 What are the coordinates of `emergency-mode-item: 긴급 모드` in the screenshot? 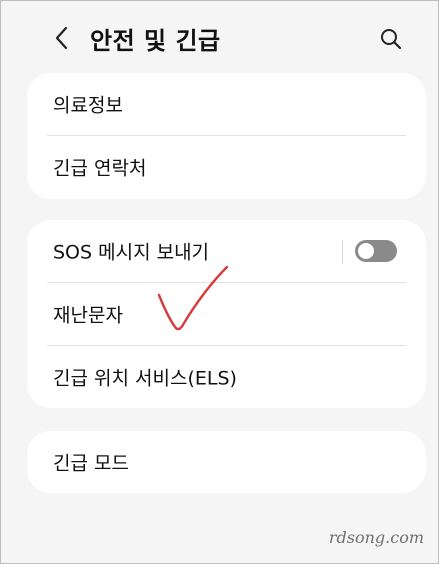 It's located at (226, 462).